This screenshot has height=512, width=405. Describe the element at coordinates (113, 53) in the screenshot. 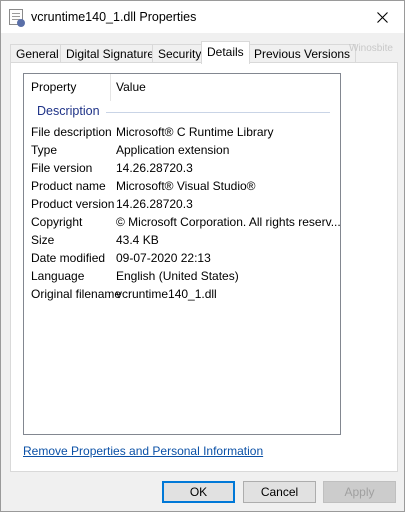

I see `tab-digital-signatures: Digital Signatures` at that location.